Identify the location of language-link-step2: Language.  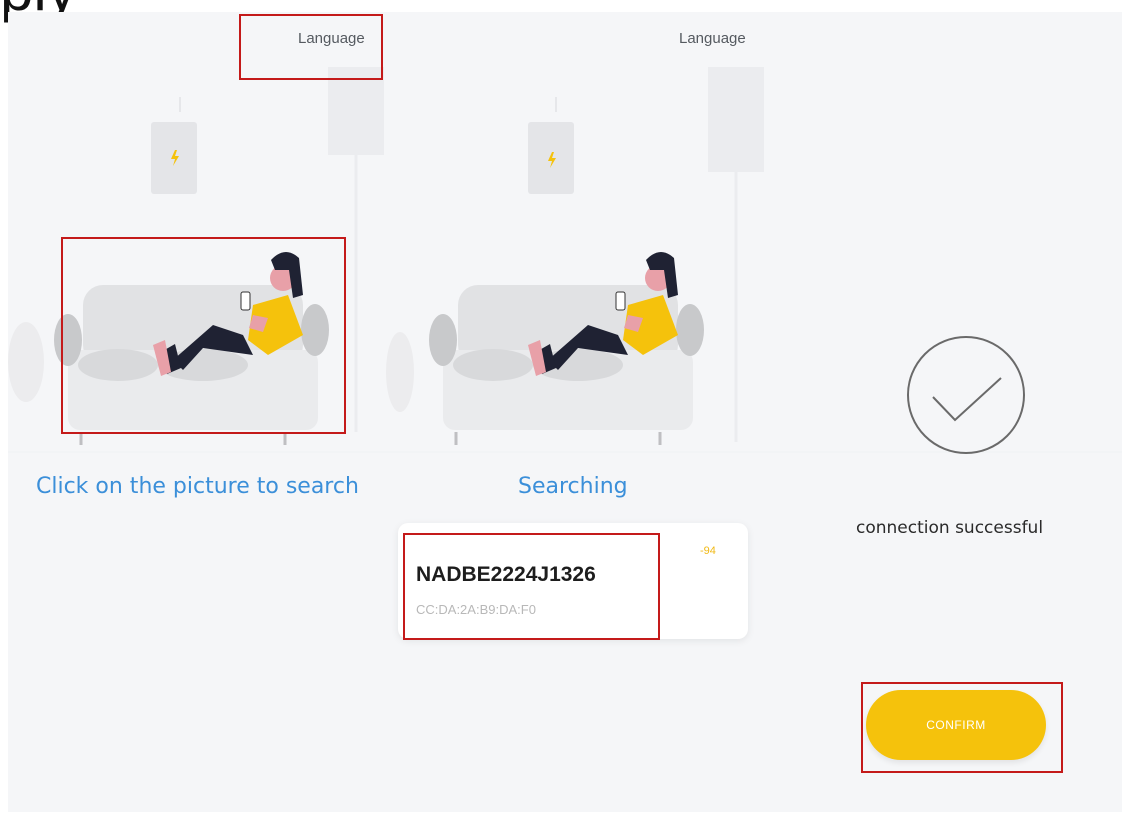
(712, 38).